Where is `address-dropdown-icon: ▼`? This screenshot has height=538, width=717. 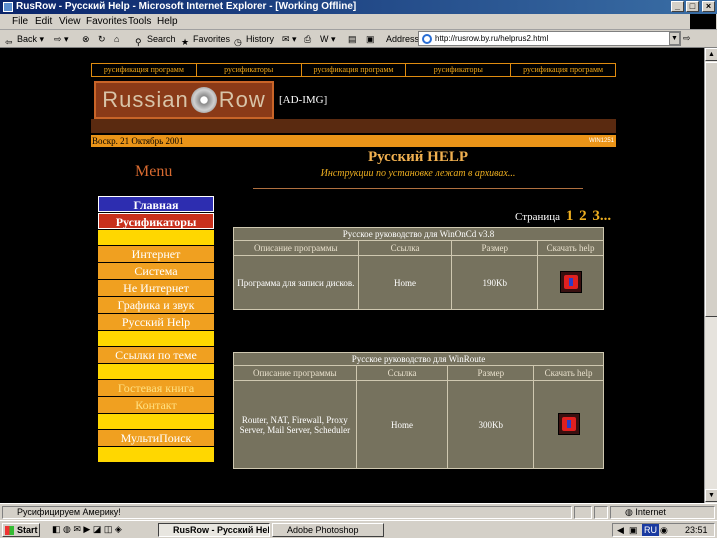
address-dropdown-icon: ▼ is located at coordinates (674, 38).